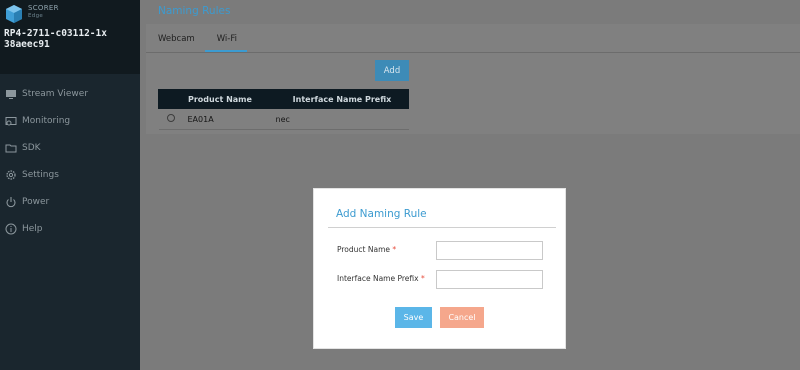  Describe the element at coordinates (32, 228) in the screenshot. I see `sidebar-item-label: Help` at that location.